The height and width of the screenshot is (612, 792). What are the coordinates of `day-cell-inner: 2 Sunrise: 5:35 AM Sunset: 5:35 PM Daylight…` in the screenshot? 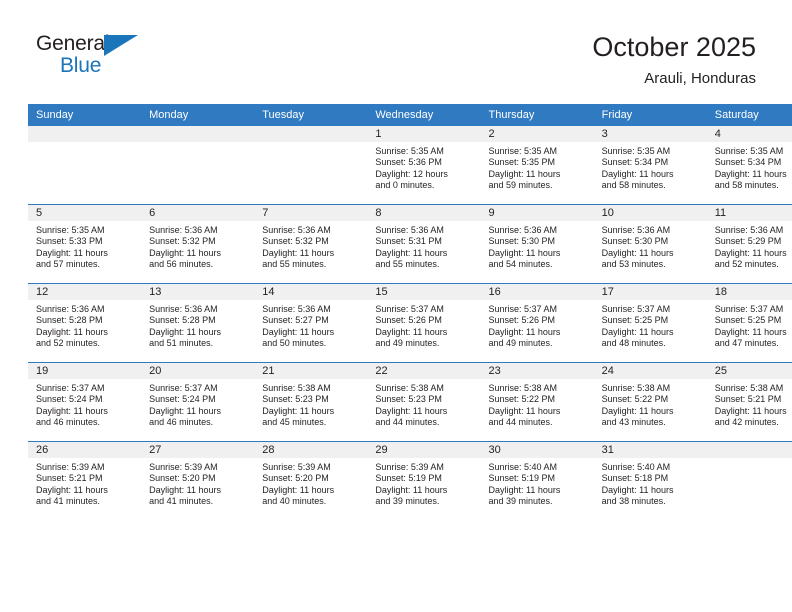 It's located at (537, 165).